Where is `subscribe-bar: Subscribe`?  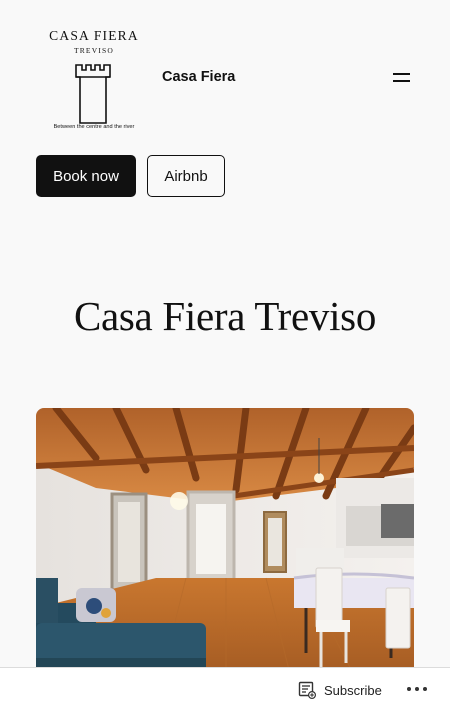
subscribe-bar: Subscribe is located at coordinates (225, 688).